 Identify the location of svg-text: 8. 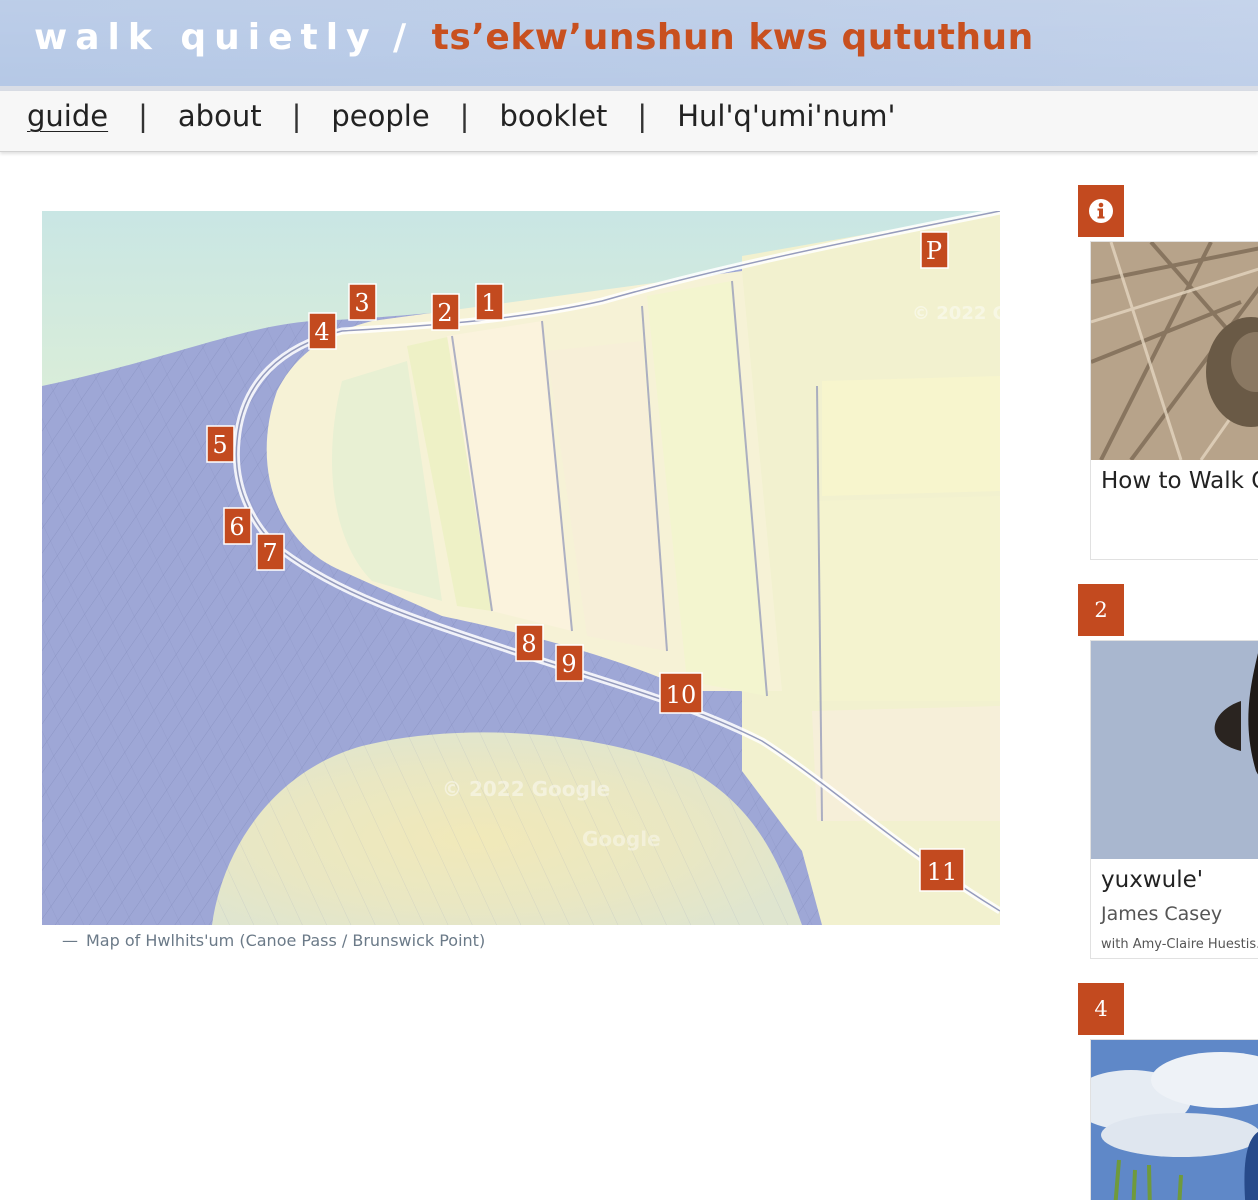
(528, 644).